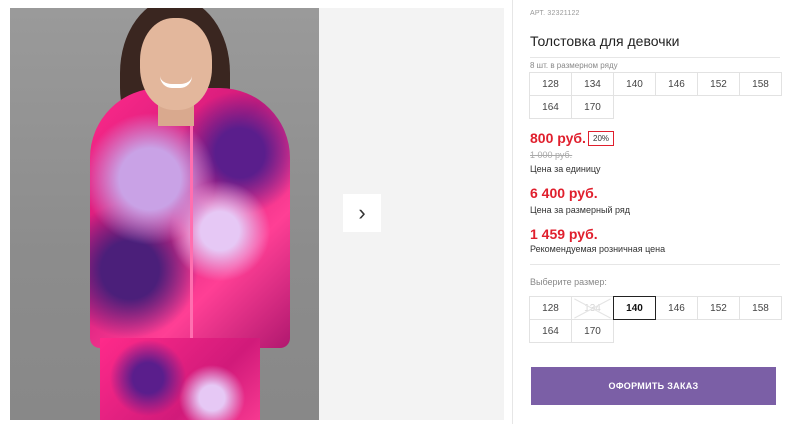  Describe the element at coordinates (550, 84) in the screenshot. I see `size-set-cell: 128` at that location.